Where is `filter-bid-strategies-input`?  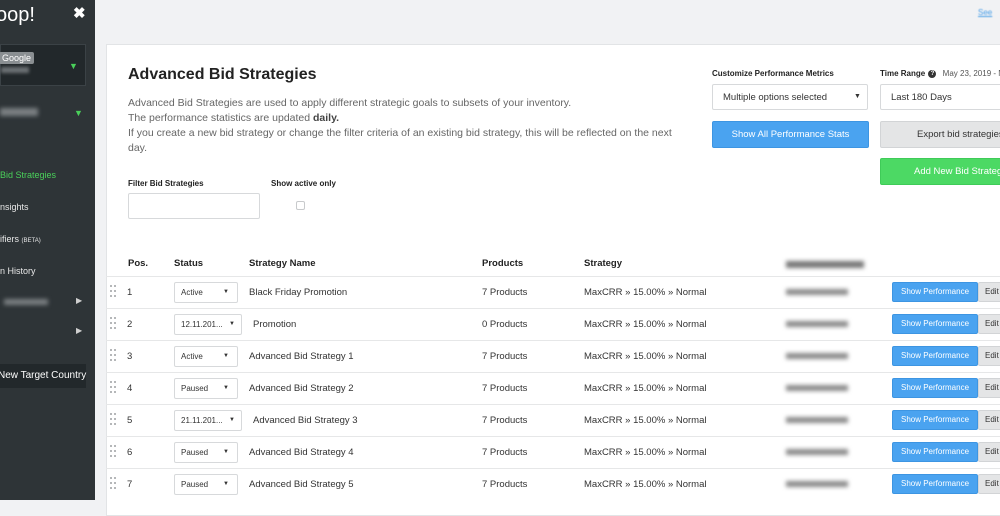 filter-bid-strategies-input is located at coordinates (194, 206).